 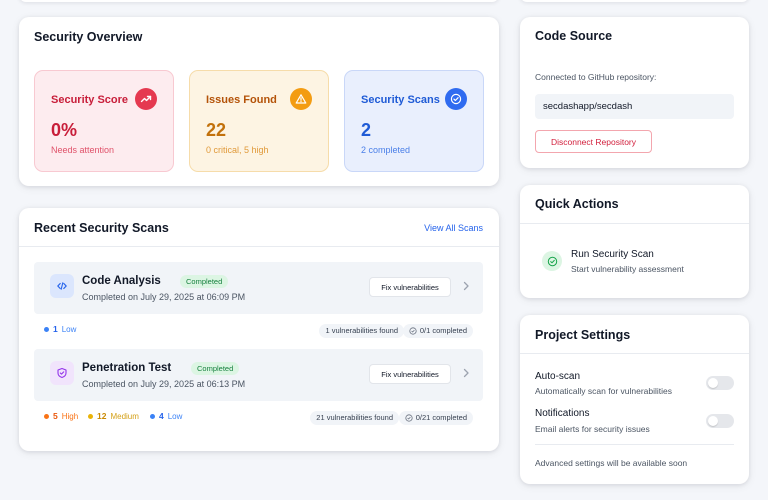 I want to click on progress-pill: 0/21 completed, so click(x=435, y=418).